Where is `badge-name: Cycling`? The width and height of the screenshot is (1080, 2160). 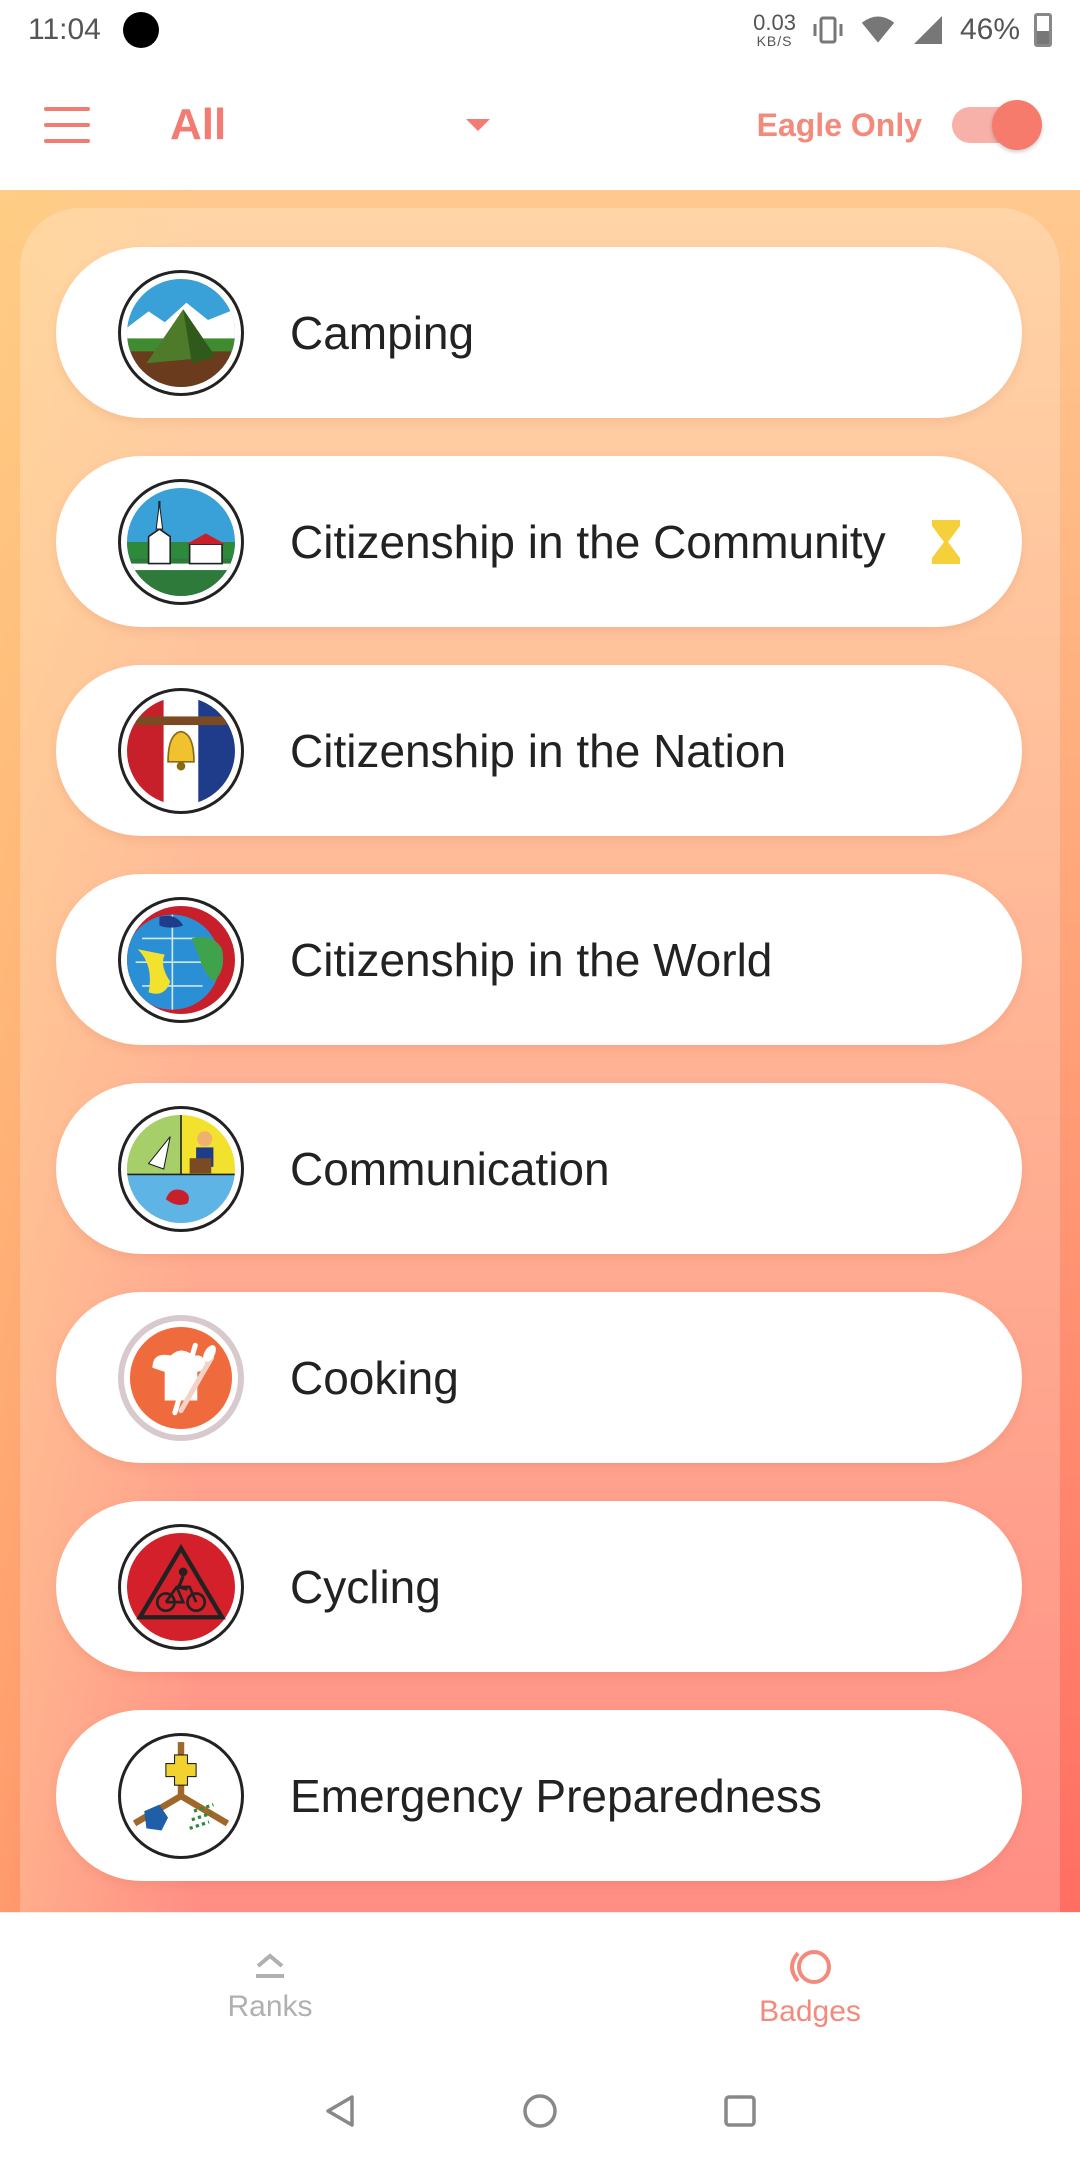 badge-name: Cycling is located at coordinates (365, 1586).